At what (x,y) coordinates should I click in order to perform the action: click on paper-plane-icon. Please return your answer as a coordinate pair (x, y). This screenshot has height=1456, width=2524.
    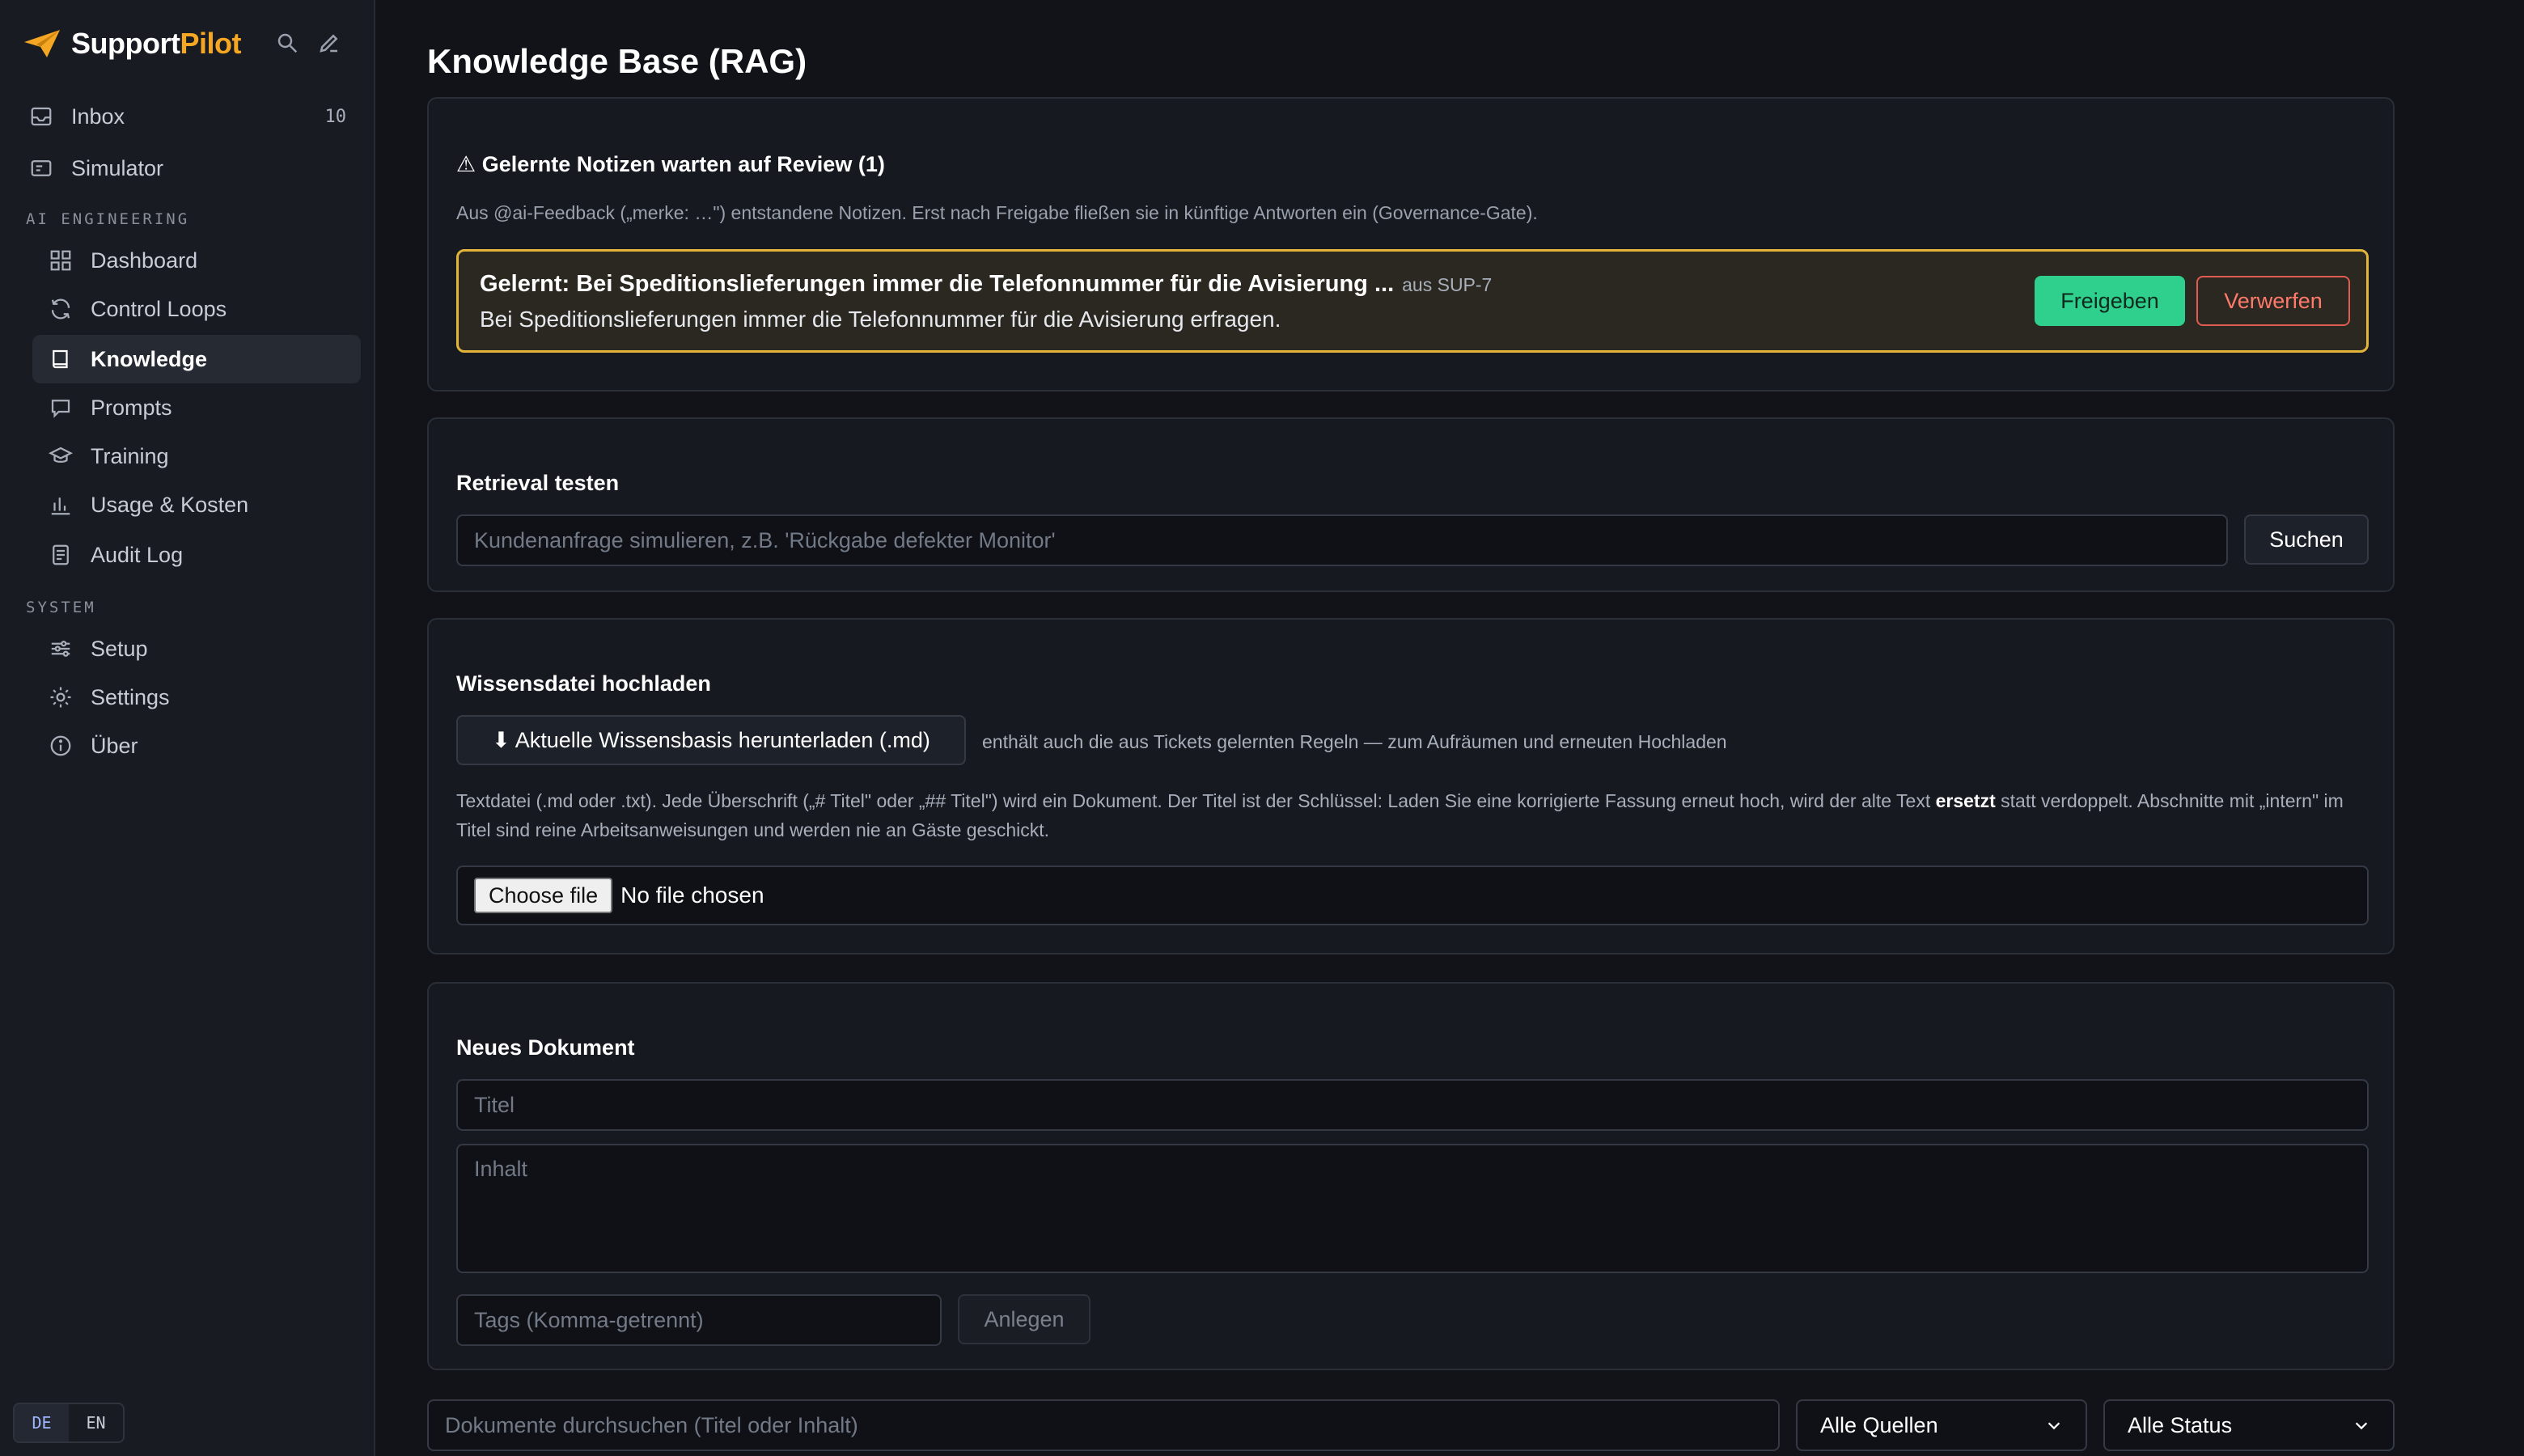
    Looking at the image, I should click on (42, 44).